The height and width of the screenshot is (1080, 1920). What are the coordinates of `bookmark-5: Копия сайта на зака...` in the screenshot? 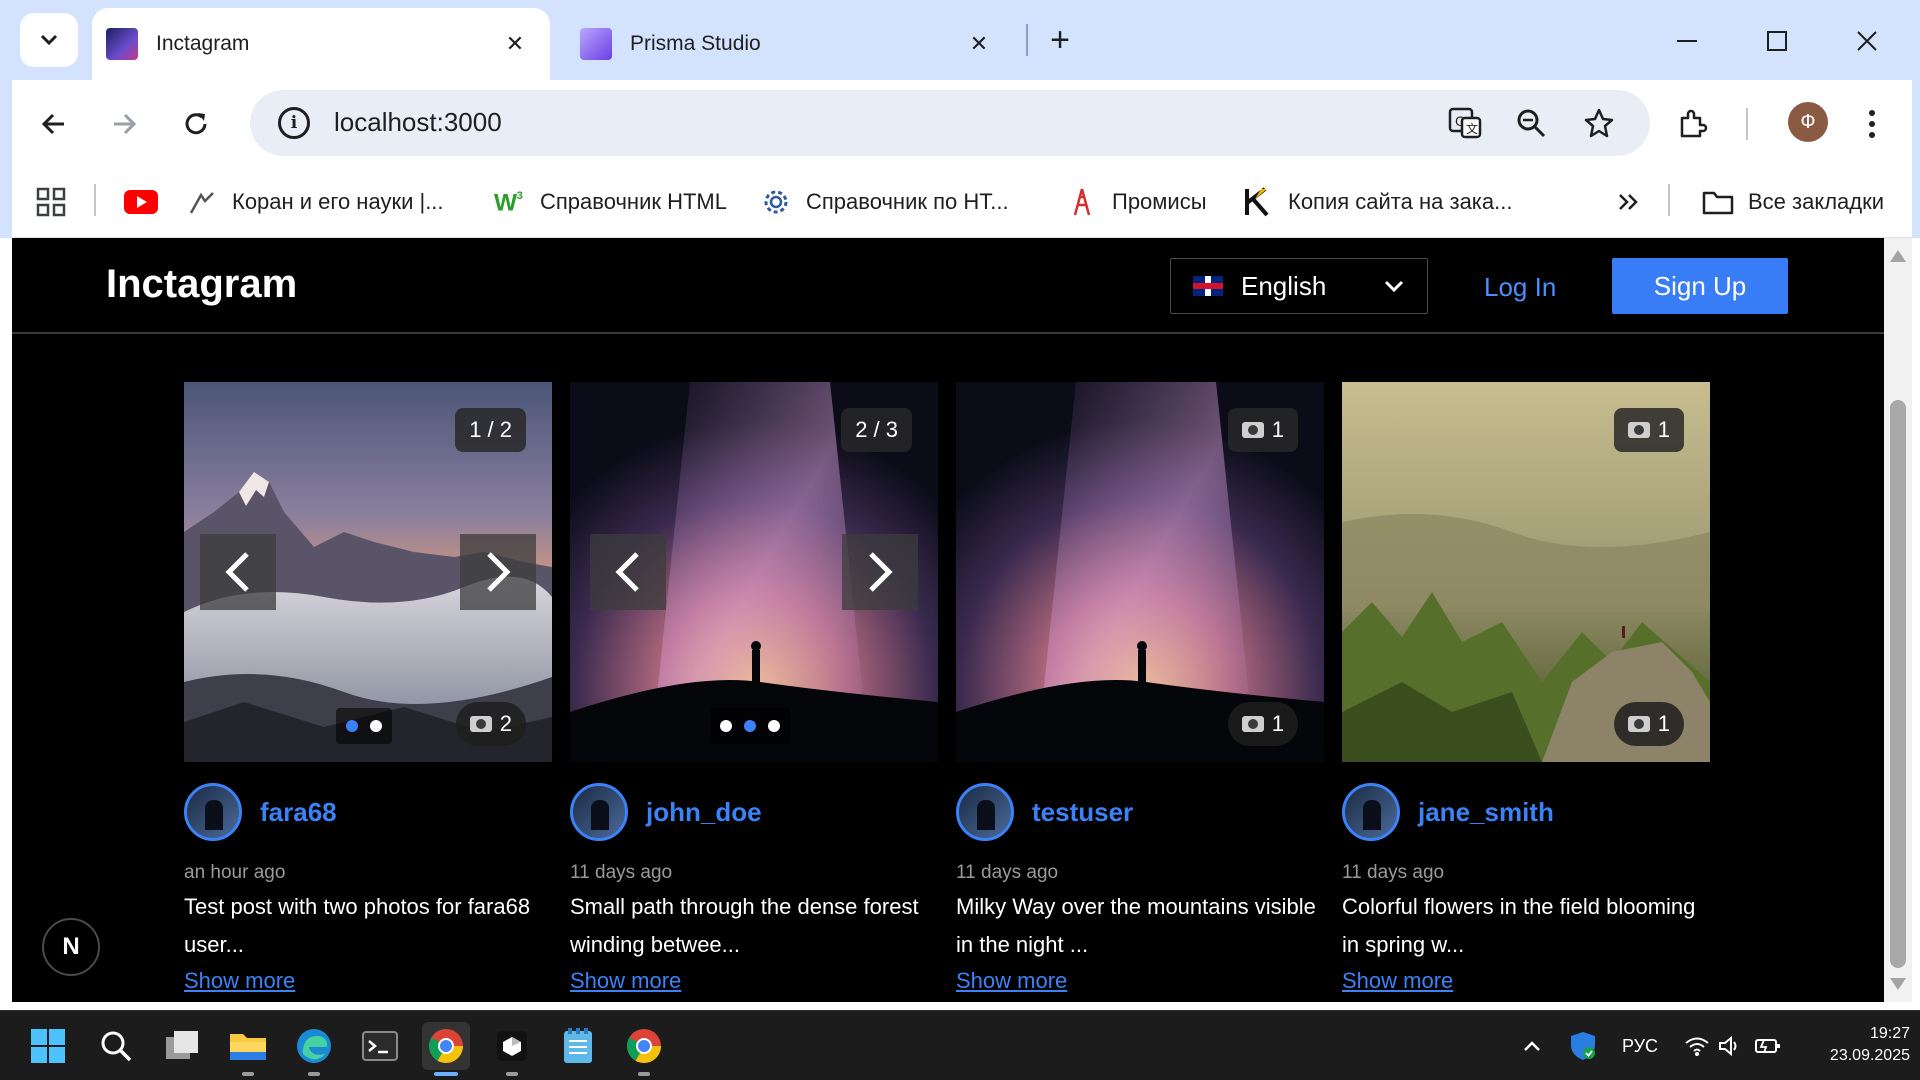 It's located at (1377, 202).